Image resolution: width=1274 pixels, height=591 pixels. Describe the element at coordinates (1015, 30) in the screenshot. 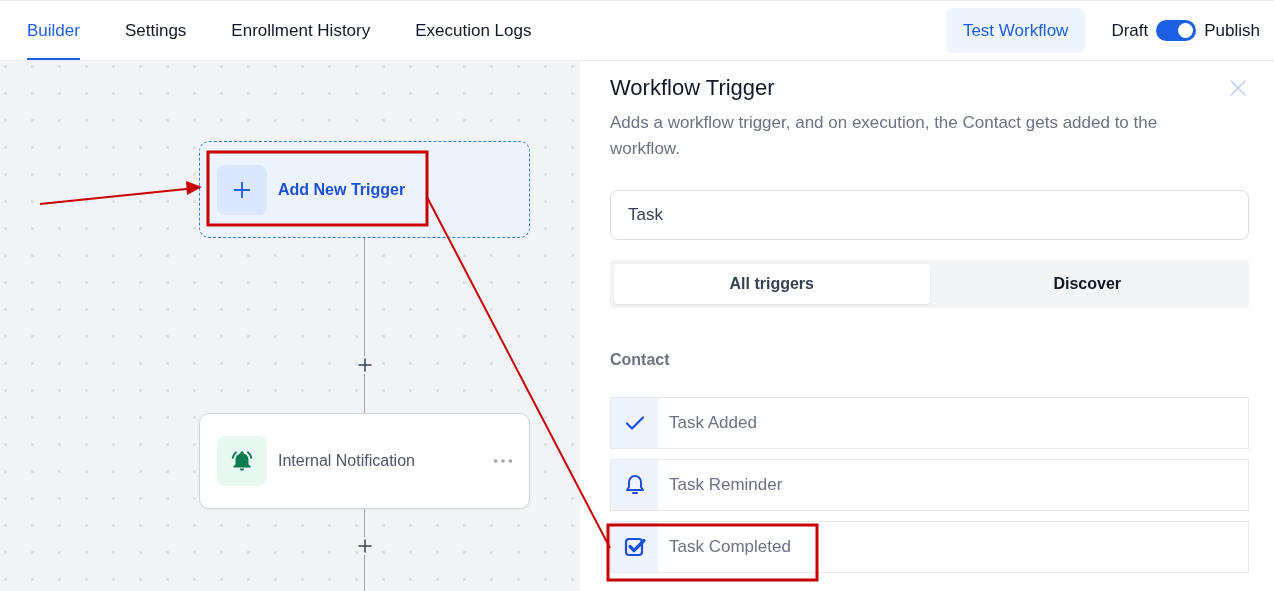

I see `test-workflow-button: Test Workflow` at that location.